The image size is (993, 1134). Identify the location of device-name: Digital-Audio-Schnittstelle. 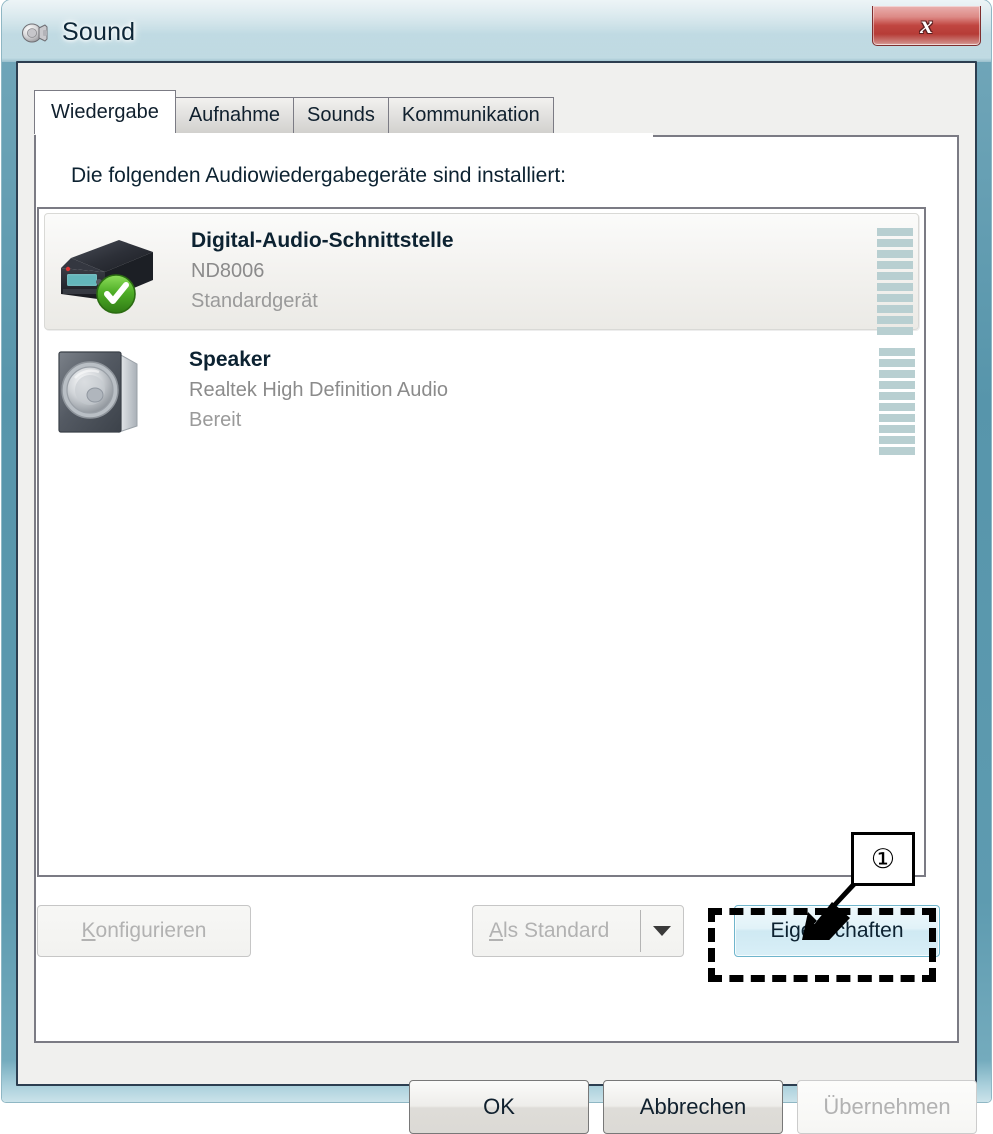
(322, 240).